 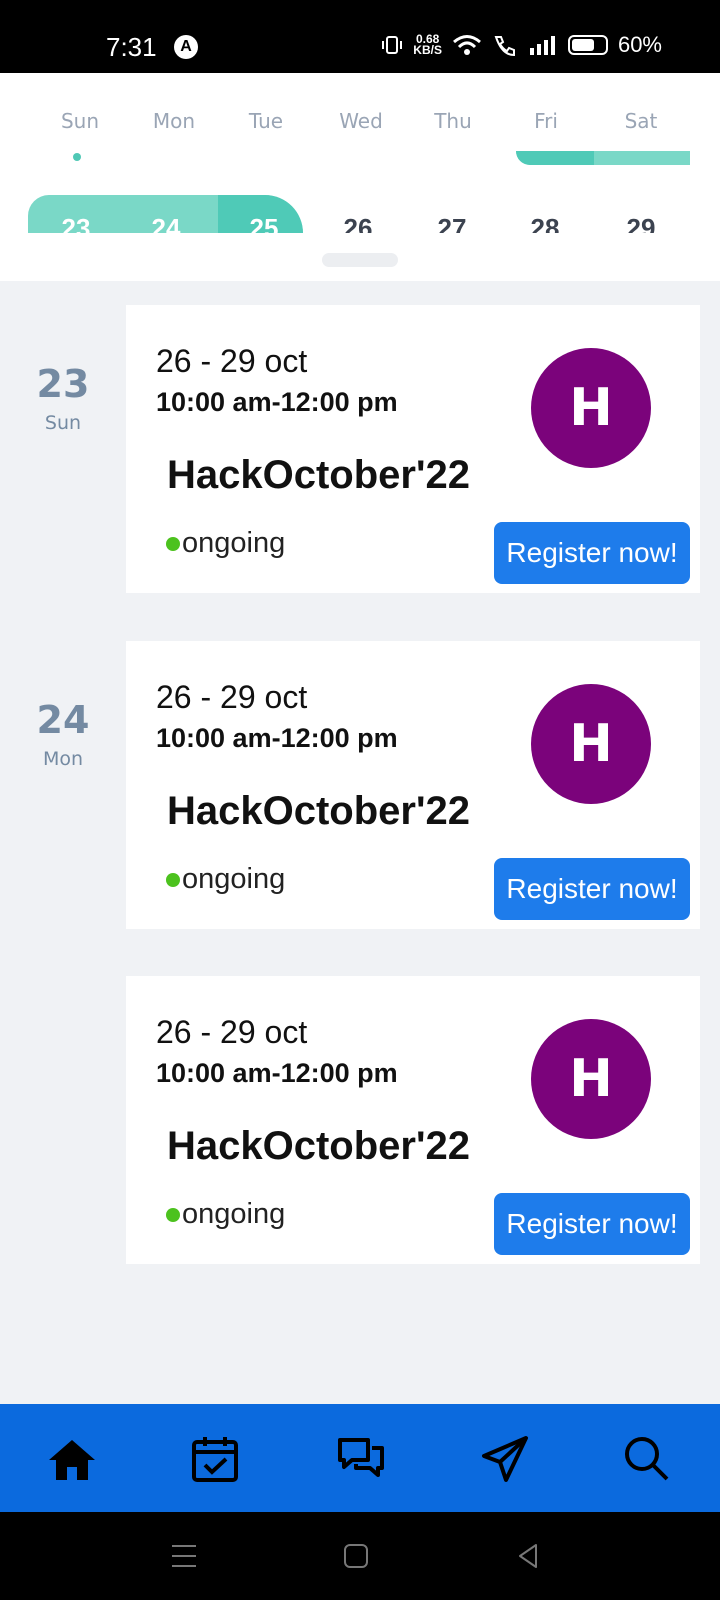 I want to click on system-navigation-bar, so click(x=360, y=1556).